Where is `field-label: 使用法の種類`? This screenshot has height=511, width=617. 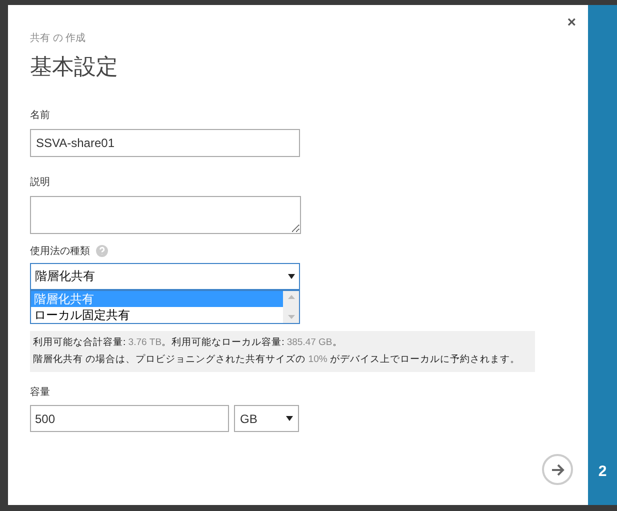 field-label: 使用法の種類 is located at coordinates (60, 251).